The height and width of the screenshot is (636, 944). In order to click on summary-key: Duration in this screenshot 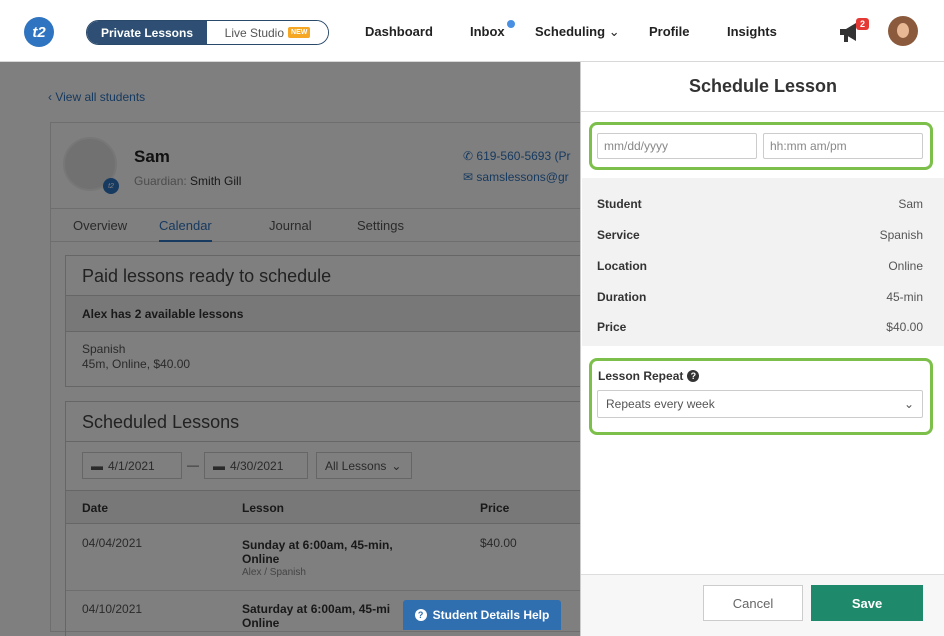, I will do `click(622, 297)`.